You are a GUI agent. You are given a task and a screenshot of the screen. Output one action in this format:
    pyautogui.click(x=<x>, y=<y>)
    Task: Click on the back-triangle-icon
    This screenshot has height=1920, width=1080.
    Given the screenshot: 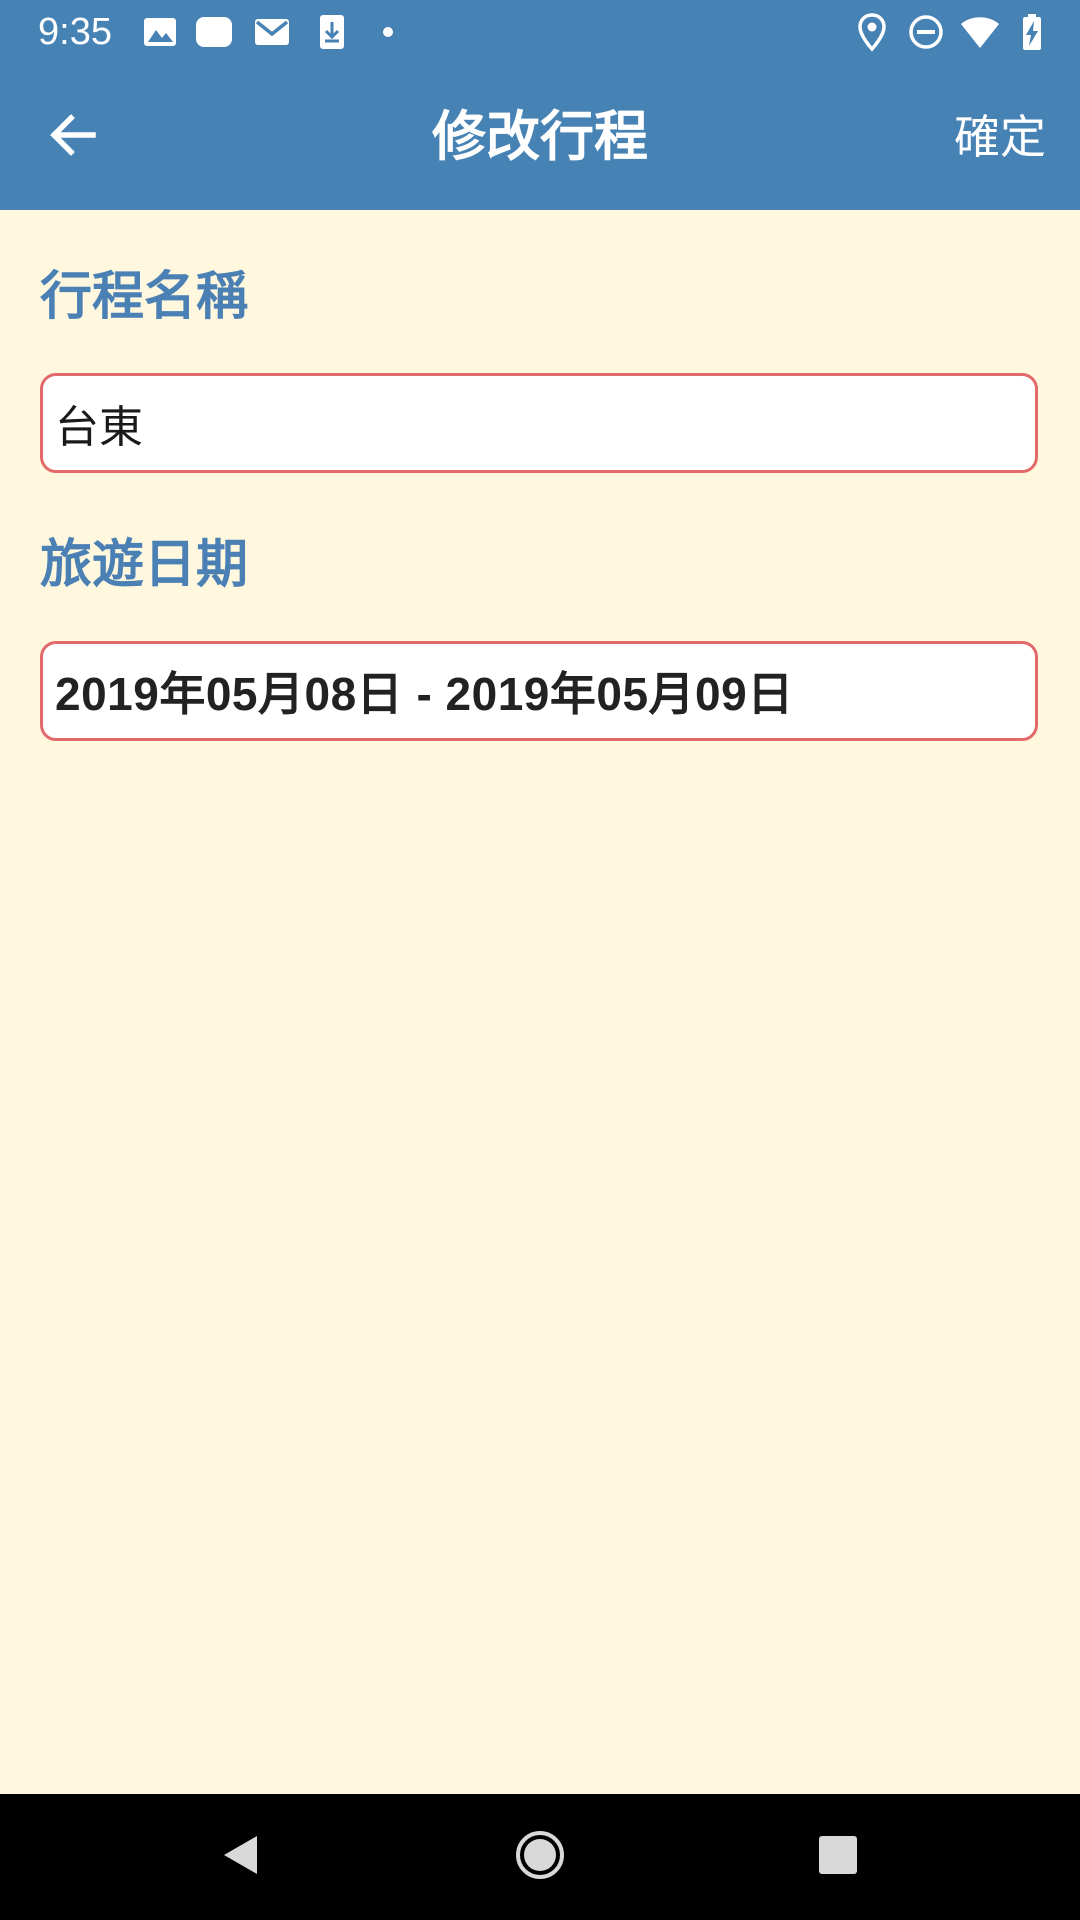 What is the action you would take?
    pyautogui.click(x=239, y=1857)
    